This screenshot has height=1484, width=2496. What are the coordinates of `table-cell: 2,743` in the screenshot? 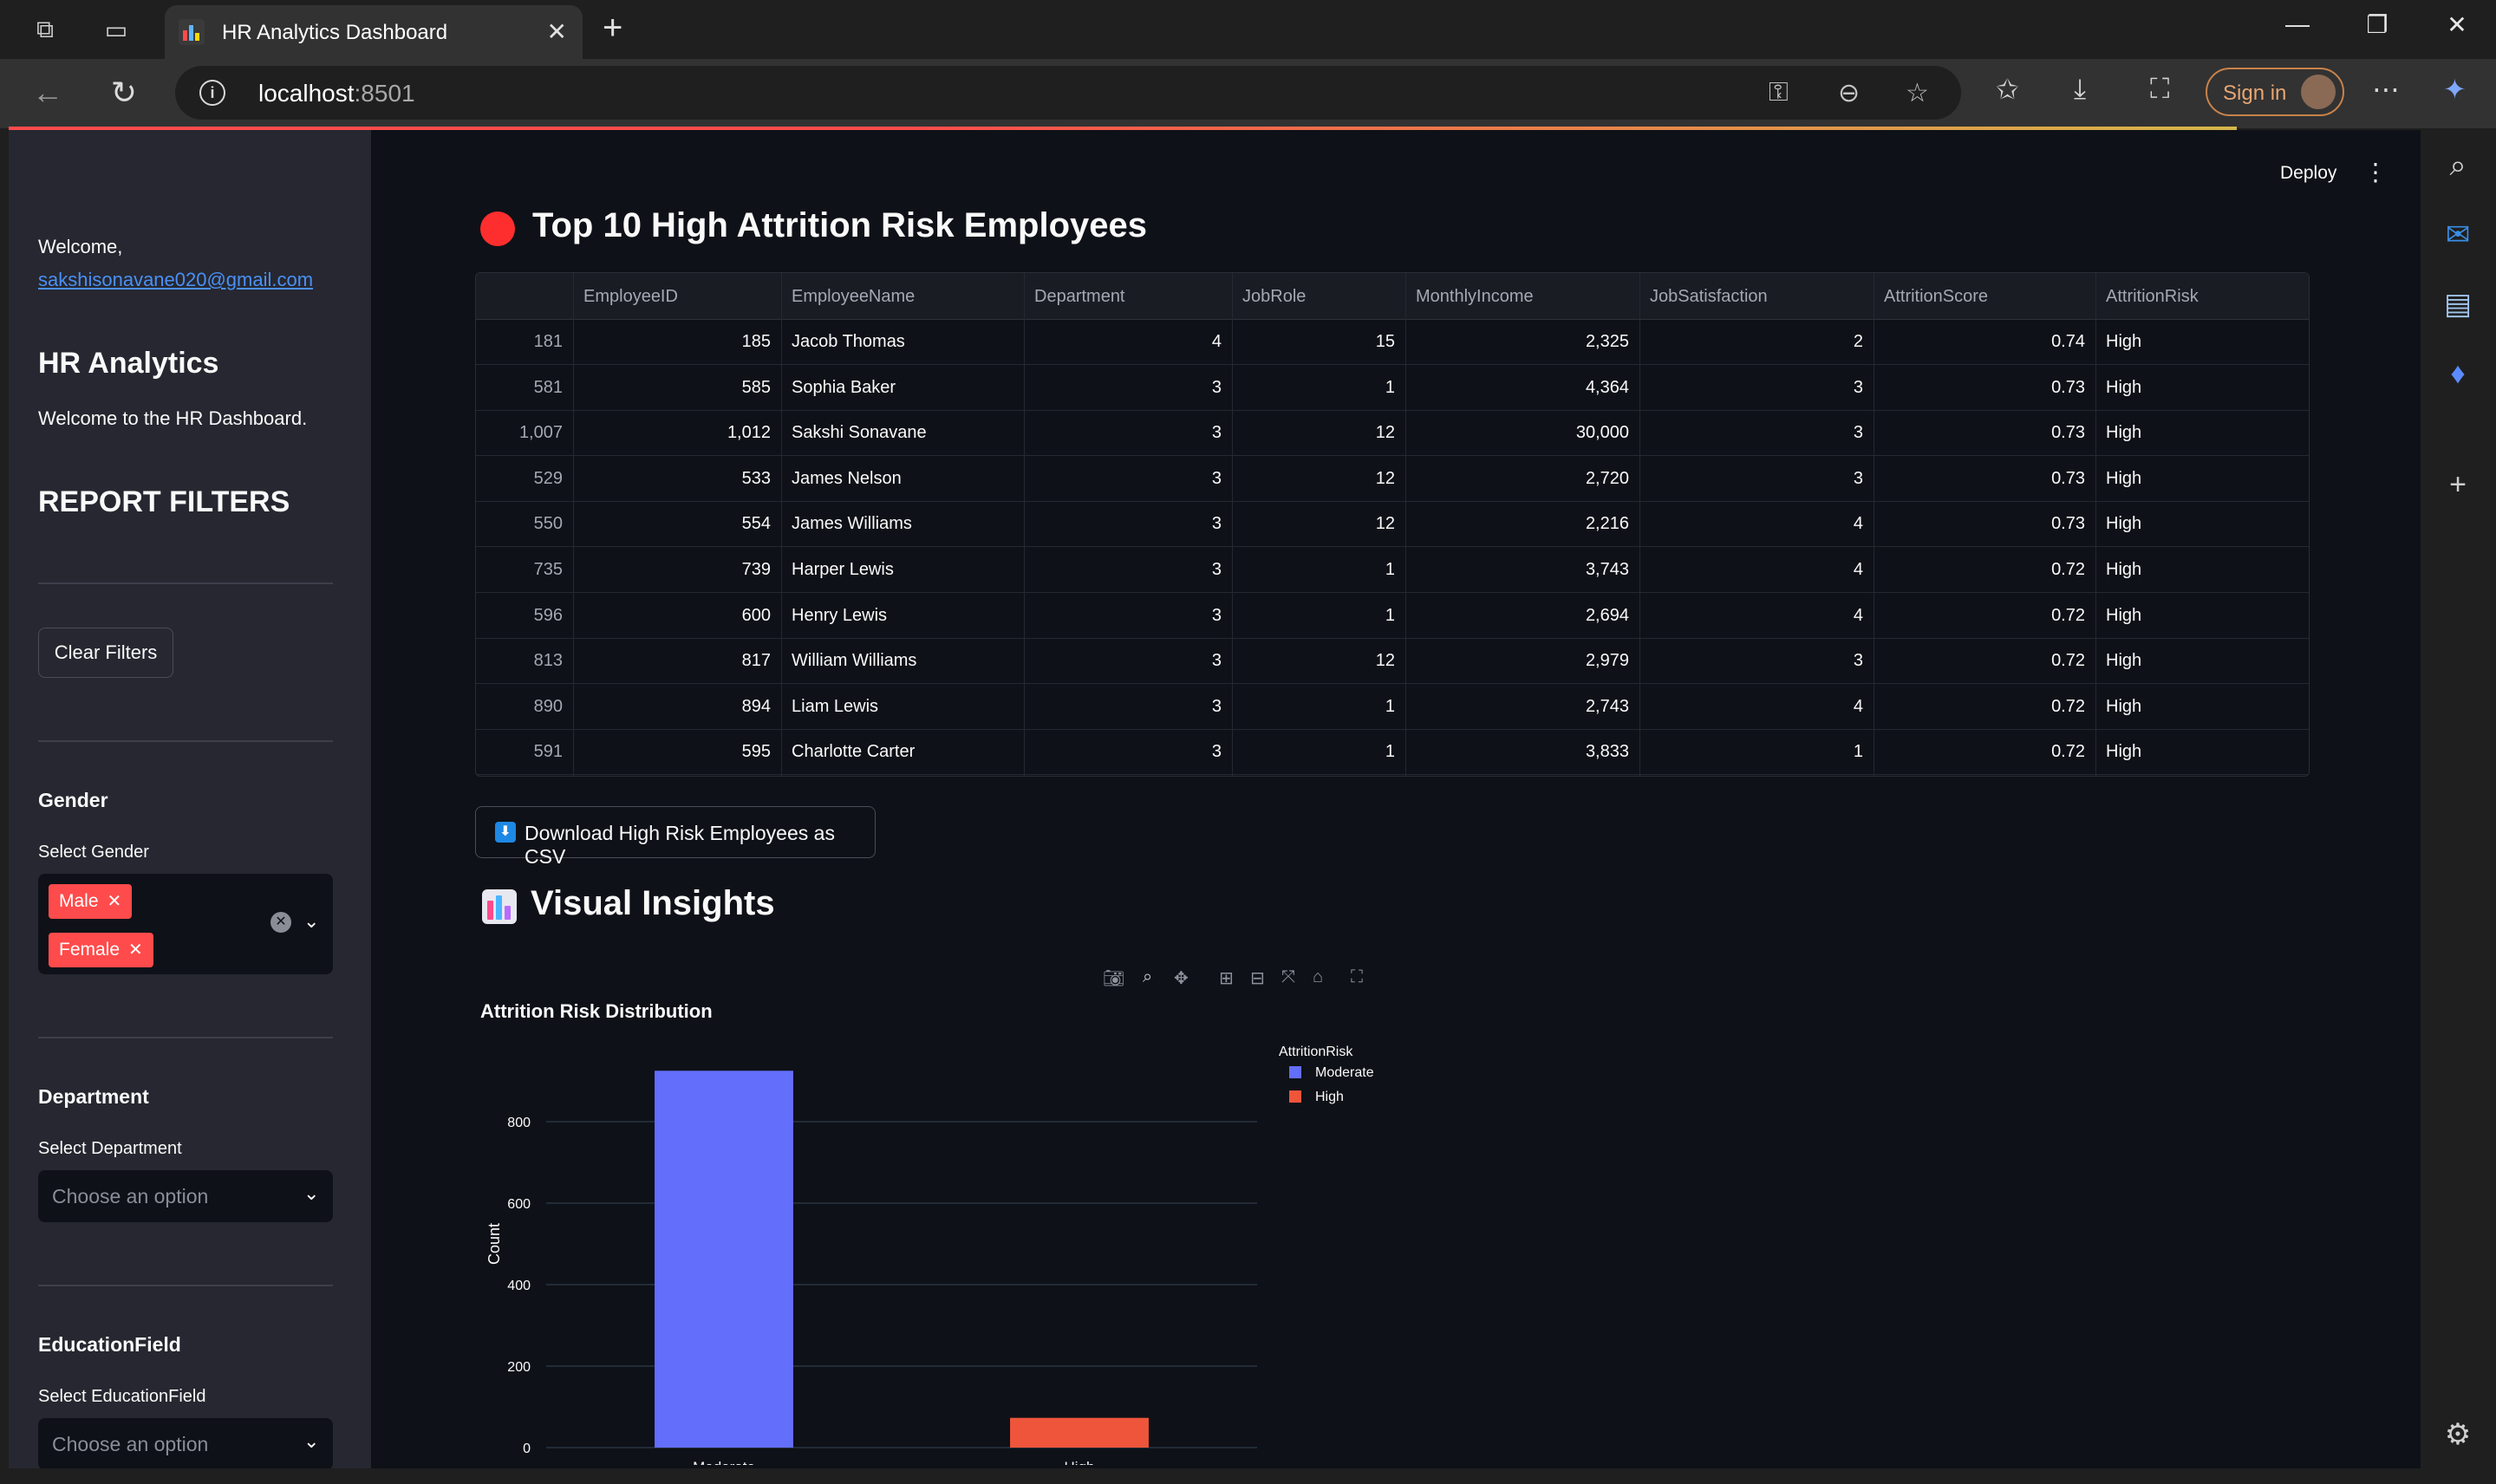 It's located at (1517, 707).